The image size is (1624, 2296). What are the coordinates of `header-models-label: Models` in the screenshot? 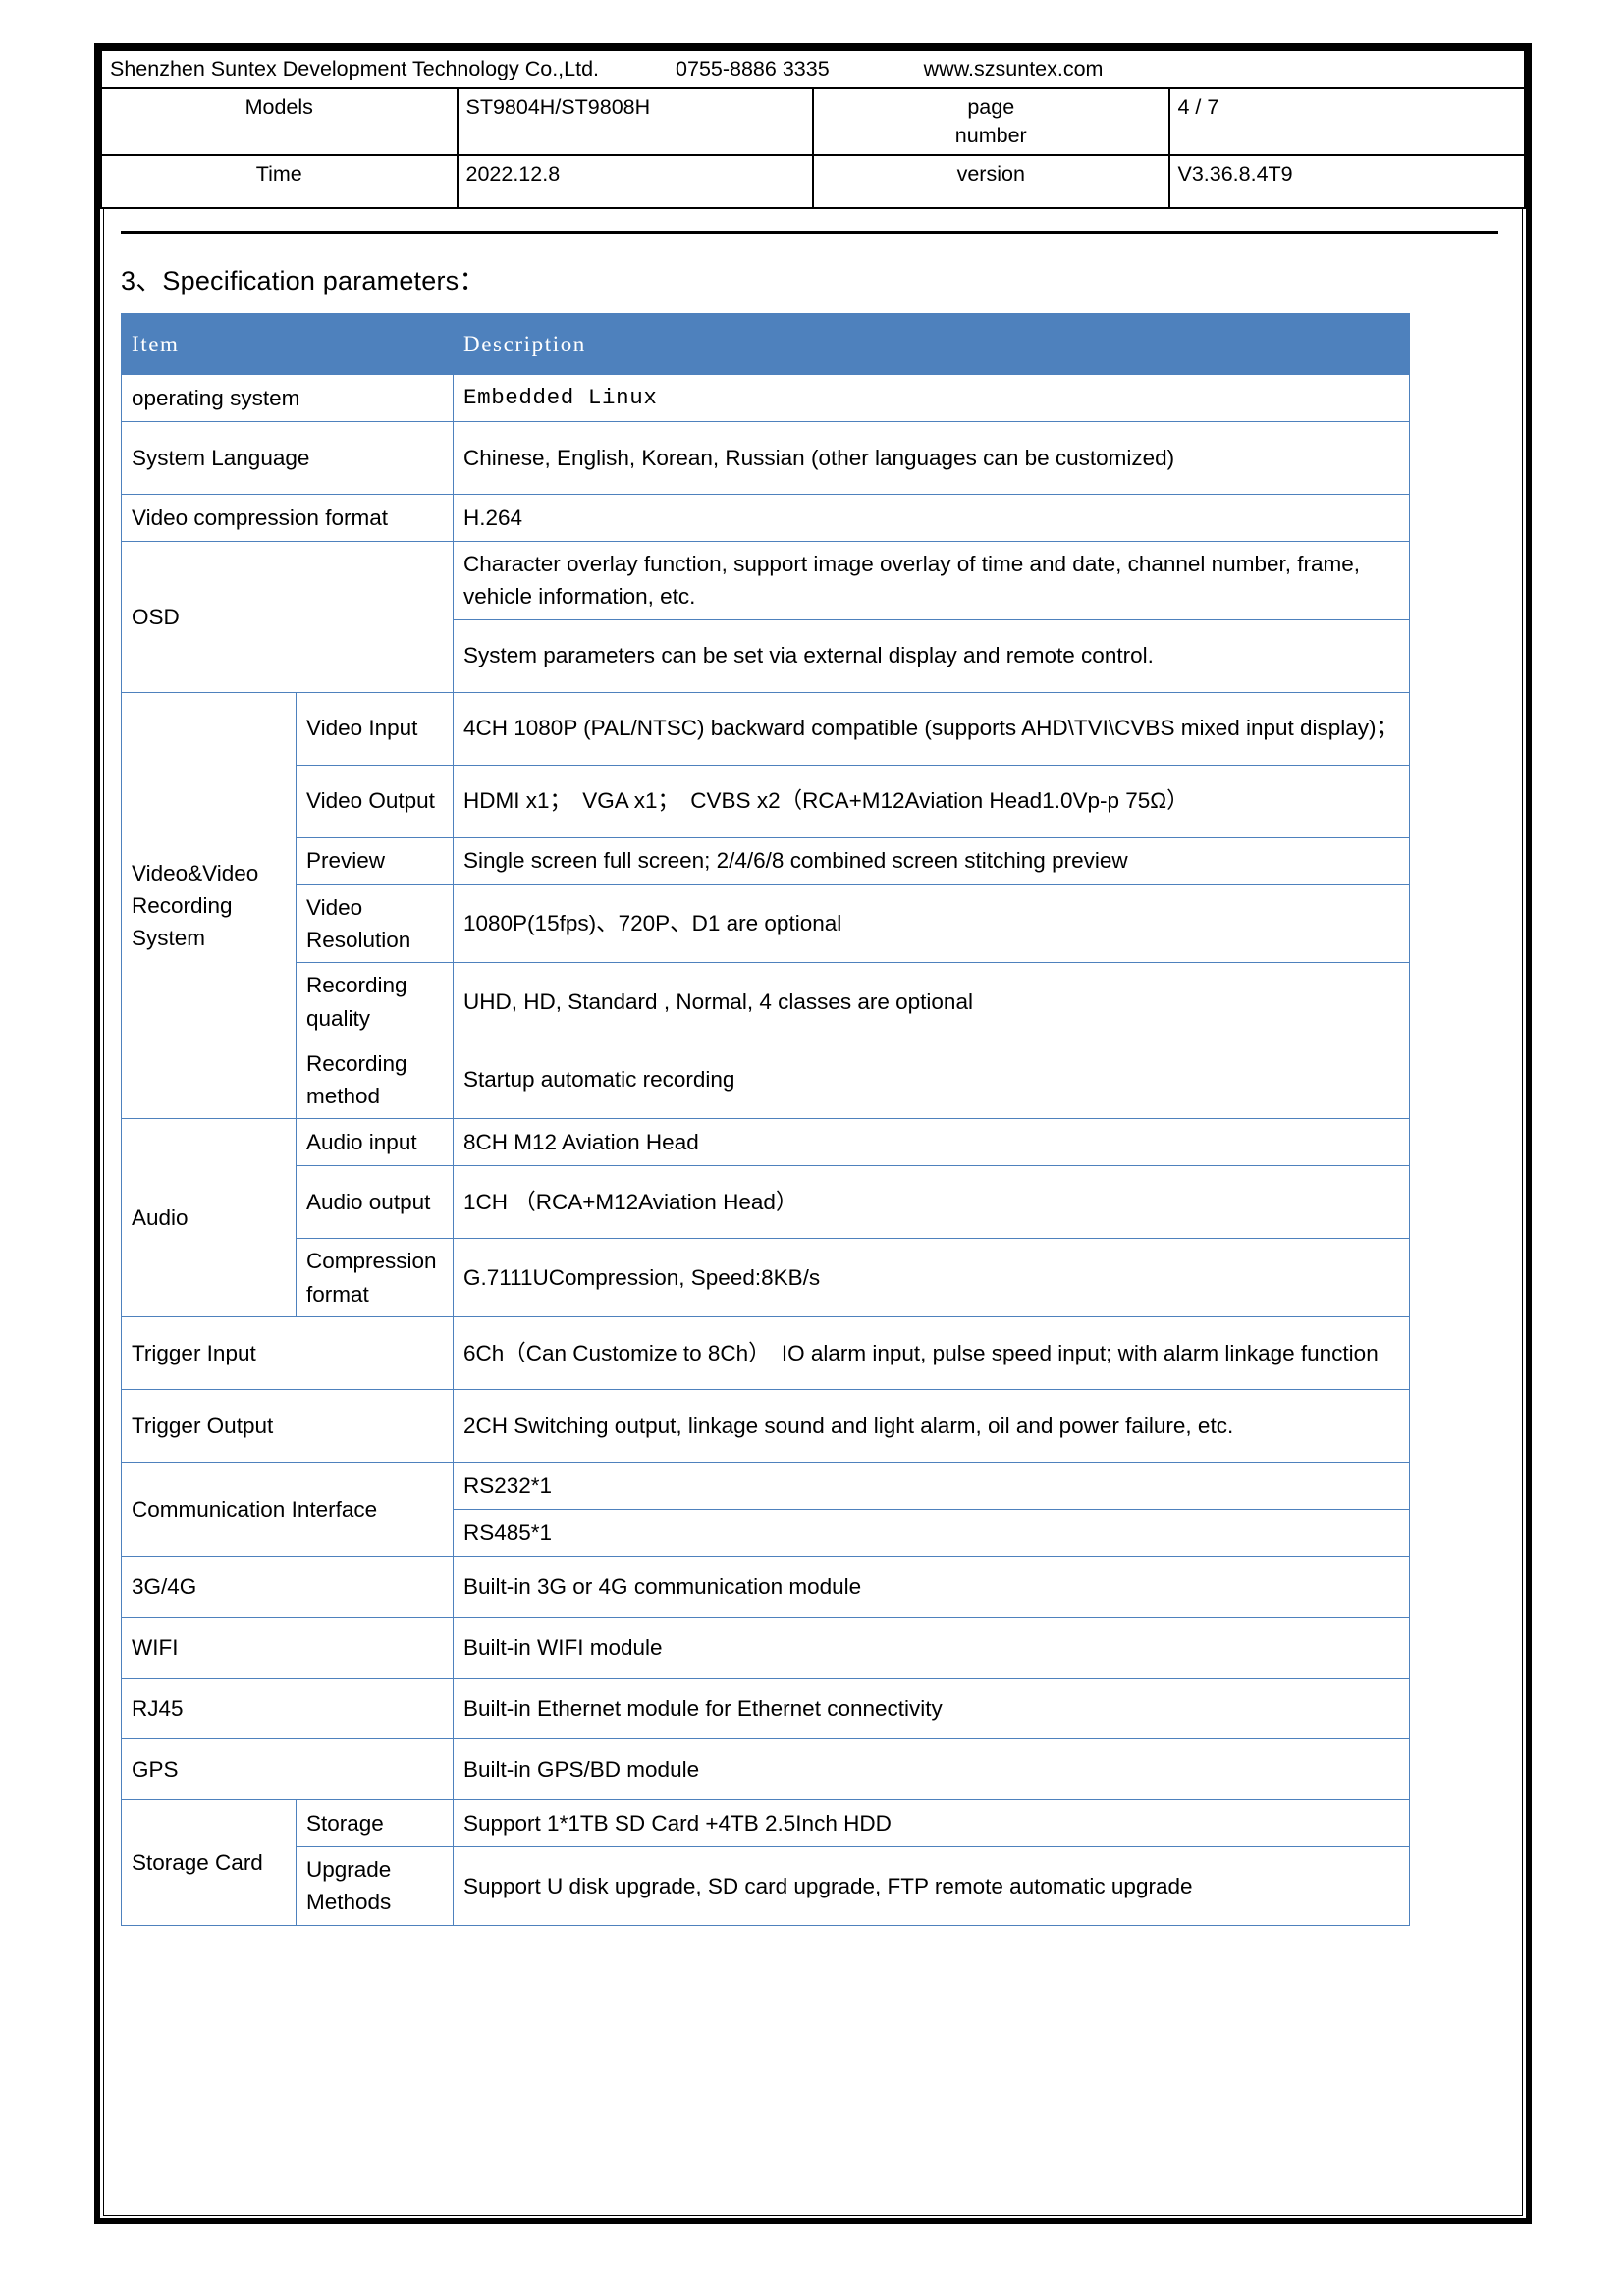 It's located at (279, 122).